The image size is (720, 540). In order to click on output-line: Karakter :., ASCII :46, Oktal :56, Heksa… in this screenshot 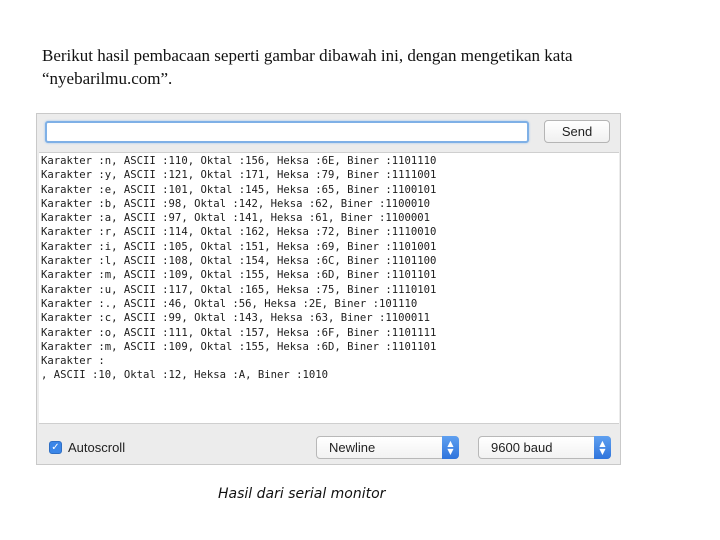, I will do `click(229, 303)`.